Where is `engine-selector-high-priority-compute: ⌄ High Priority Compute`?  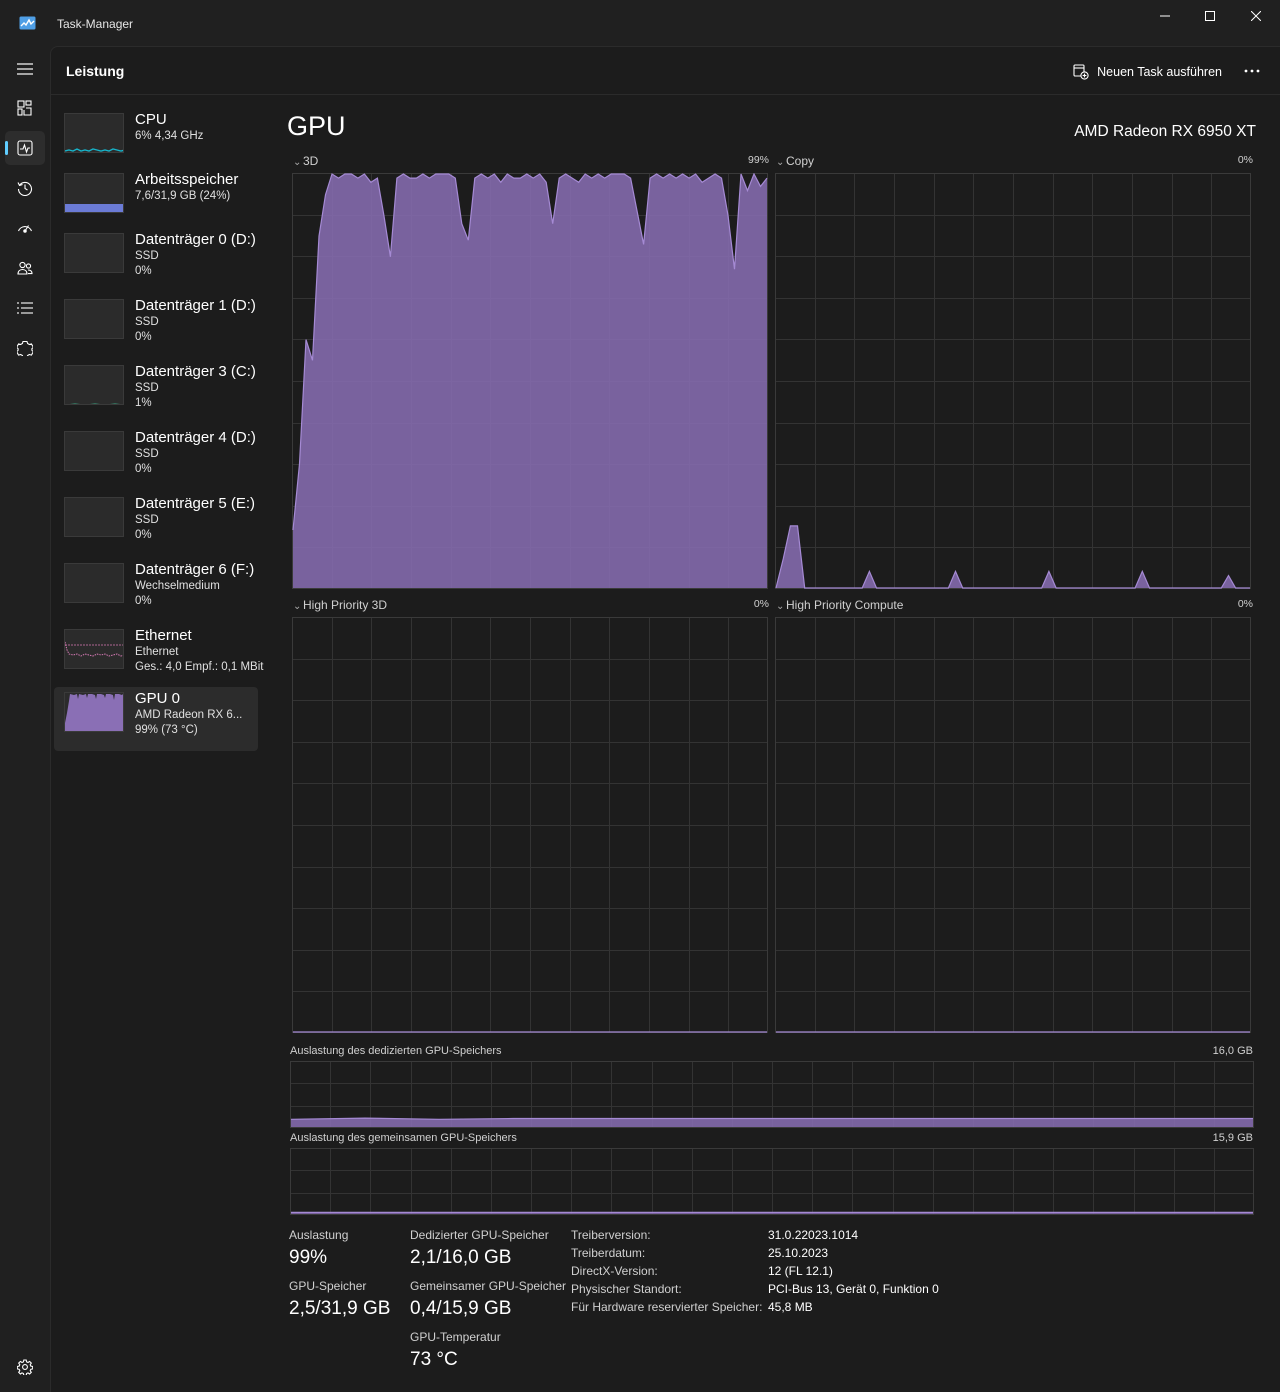
engine-selector-high-priority-compute: ⌄ High Priority Compute is located at coordinates (839, 605).